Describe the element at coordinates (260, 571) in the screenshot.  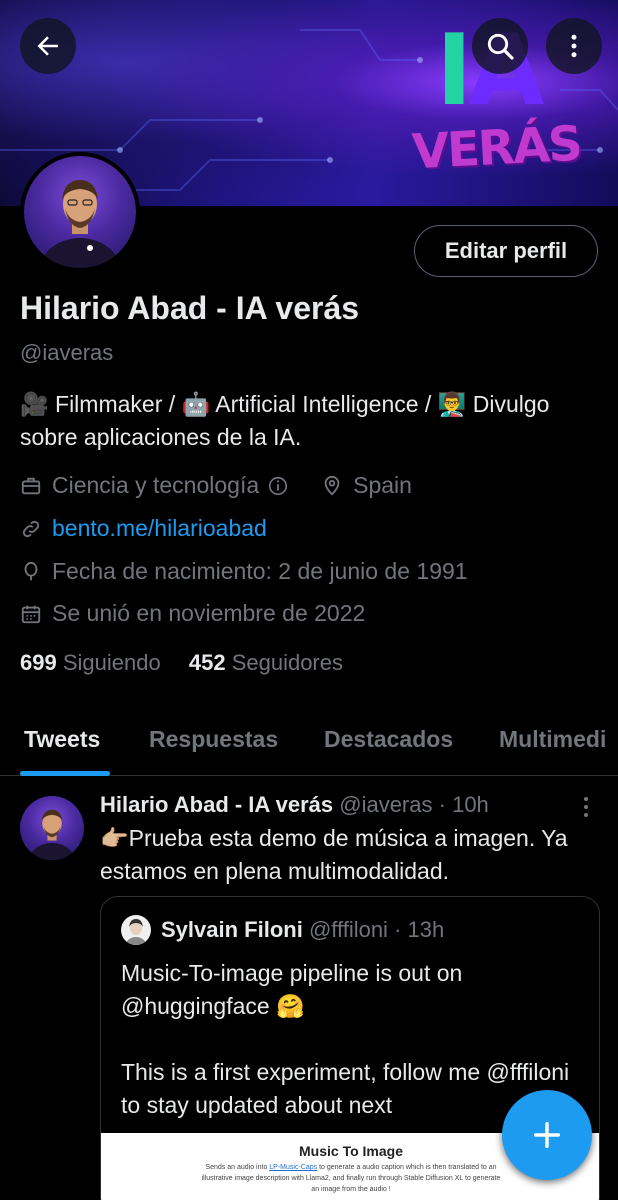
I see `profile-birthdate: Fecha de nacimiento: 2 de junio de 1991` at that location.